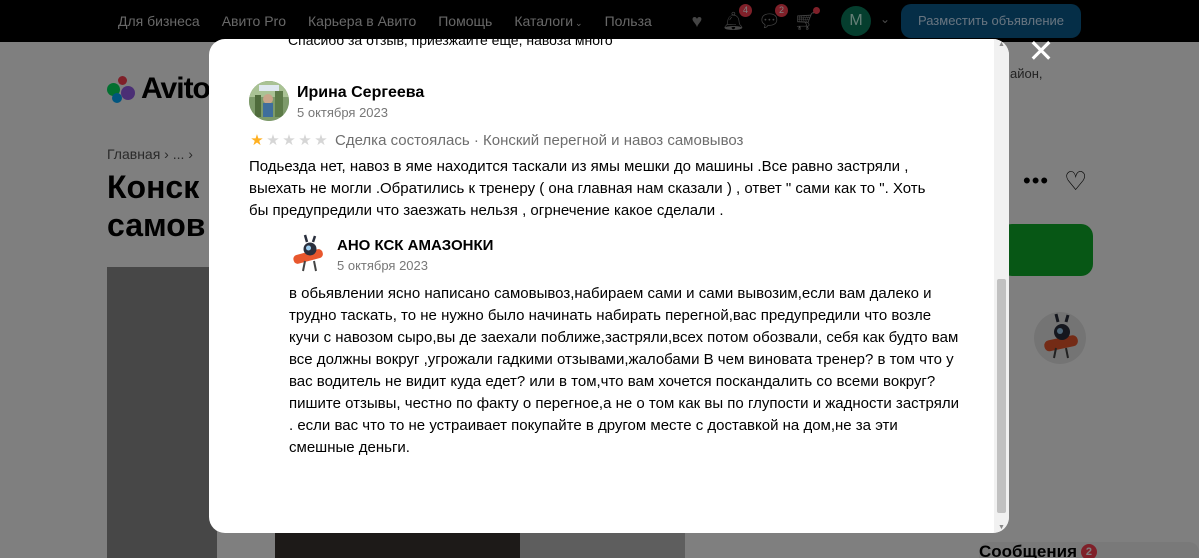 The width and height of the screenshot is (1199, 558). I want to click on close-icon: ✕, so click(1041, 51).